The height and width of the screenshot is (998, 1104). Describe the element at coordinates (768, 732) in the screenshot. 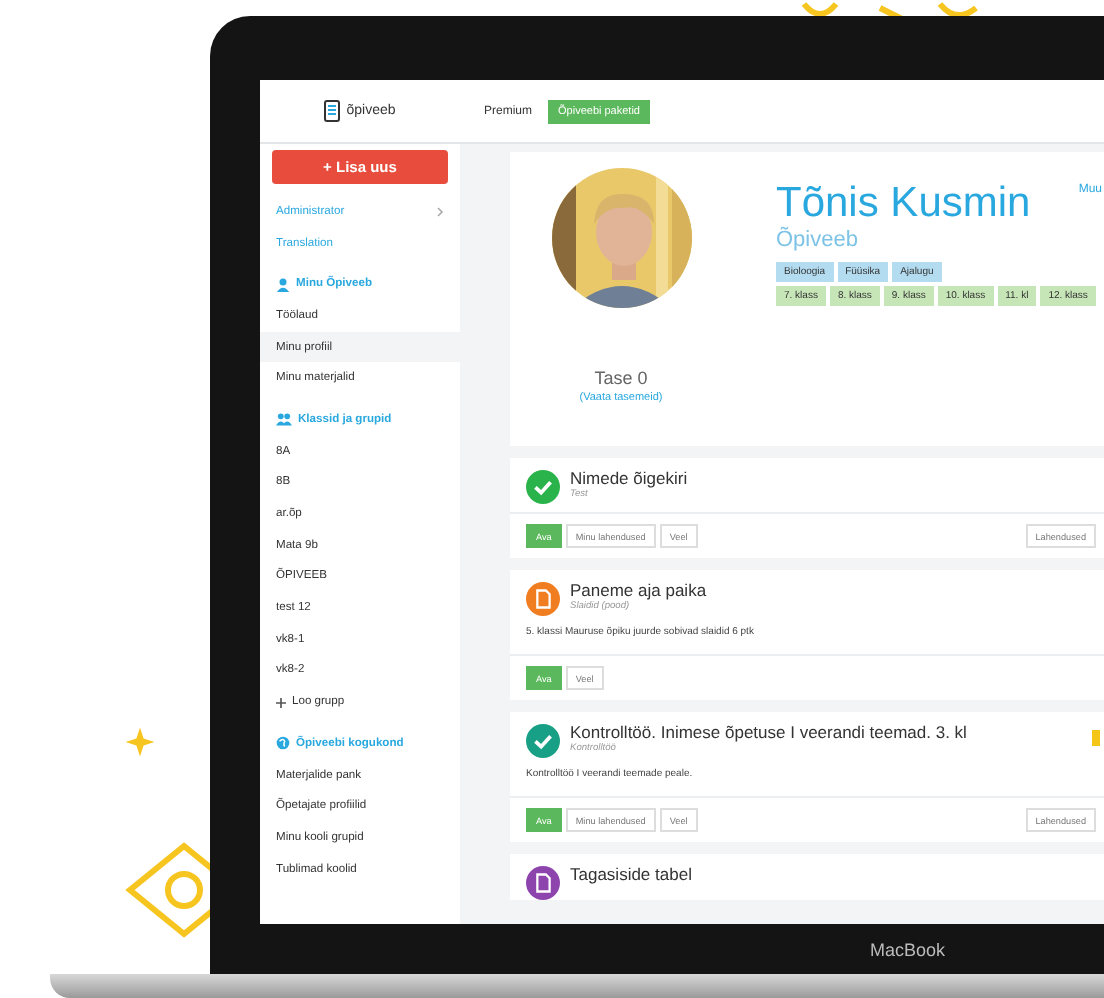

I see `material-title: Kontrolltöö. Inimese õpetuse I veerandi teemad. 3. kl` at that location.